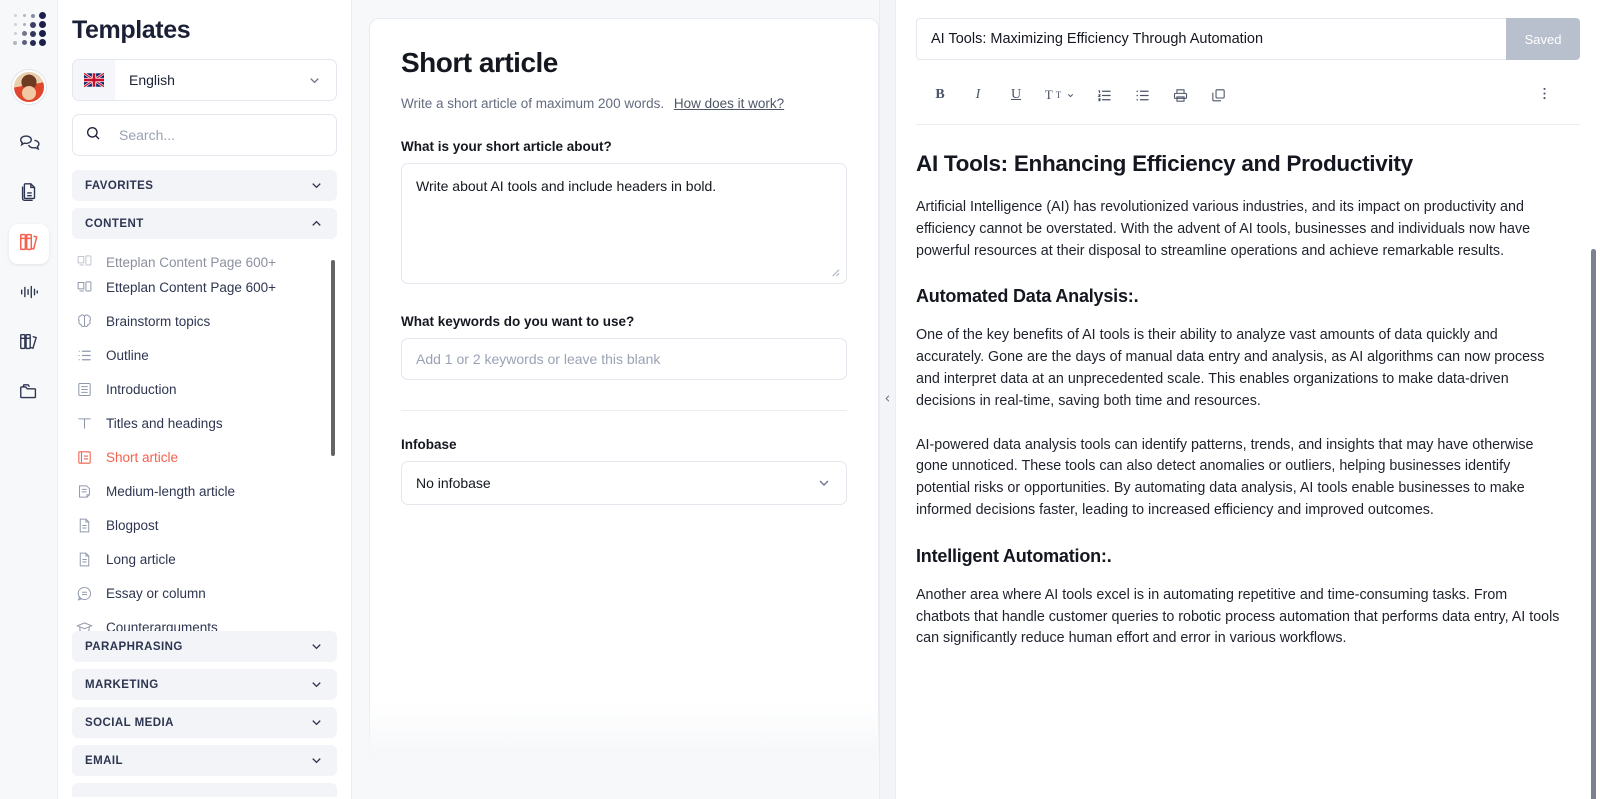 This screenshot has height=799, width=1600. What do you see at coordinates (1104, 95) in the screenshot?
I see `numbered-list-button` at bounding box center [1104, 95].